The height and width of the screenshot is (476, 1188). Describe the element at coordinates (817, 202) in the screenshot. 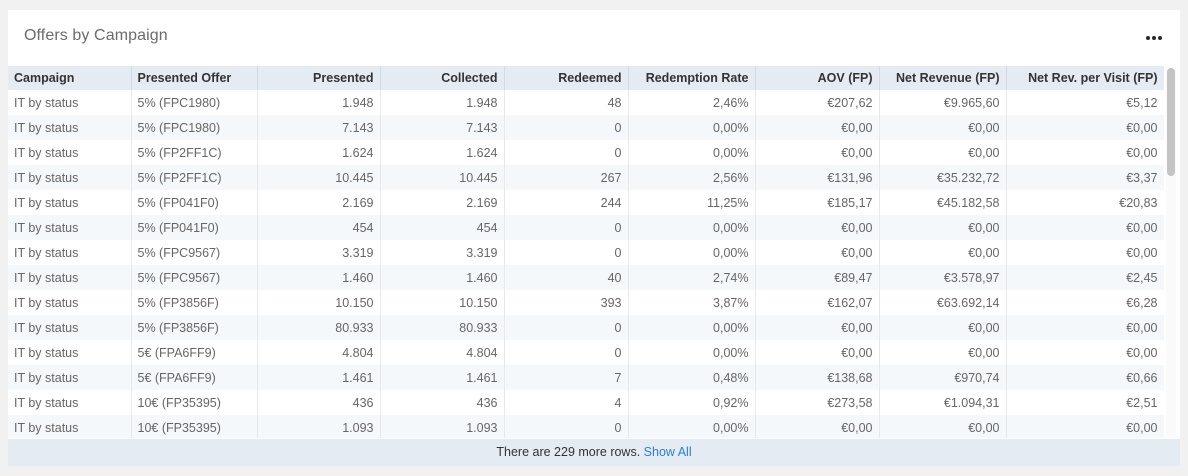

I see `cell-aov: €185,17` at that location.